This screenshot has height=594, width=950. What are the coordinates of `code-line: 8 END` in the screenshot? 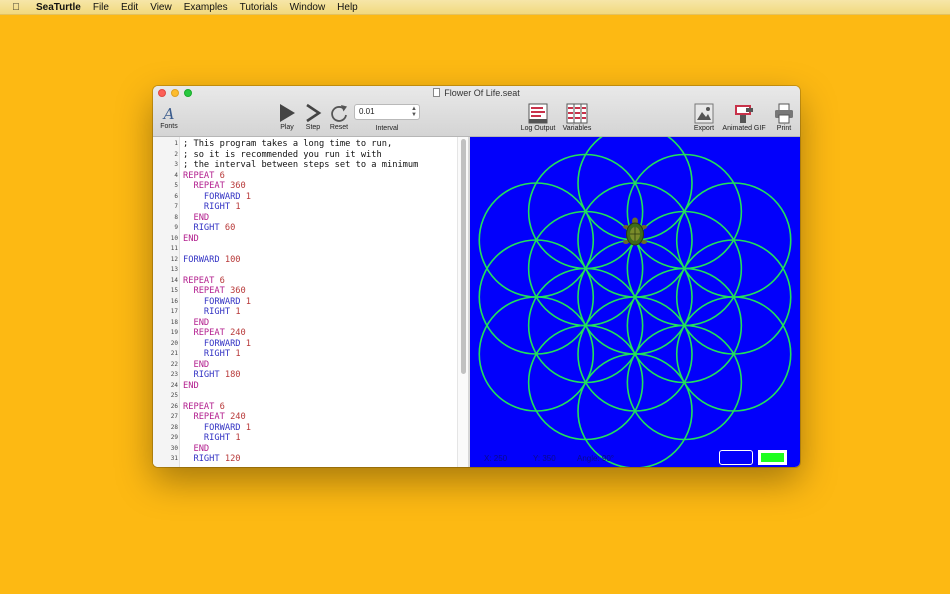 It's located at (305, 218).